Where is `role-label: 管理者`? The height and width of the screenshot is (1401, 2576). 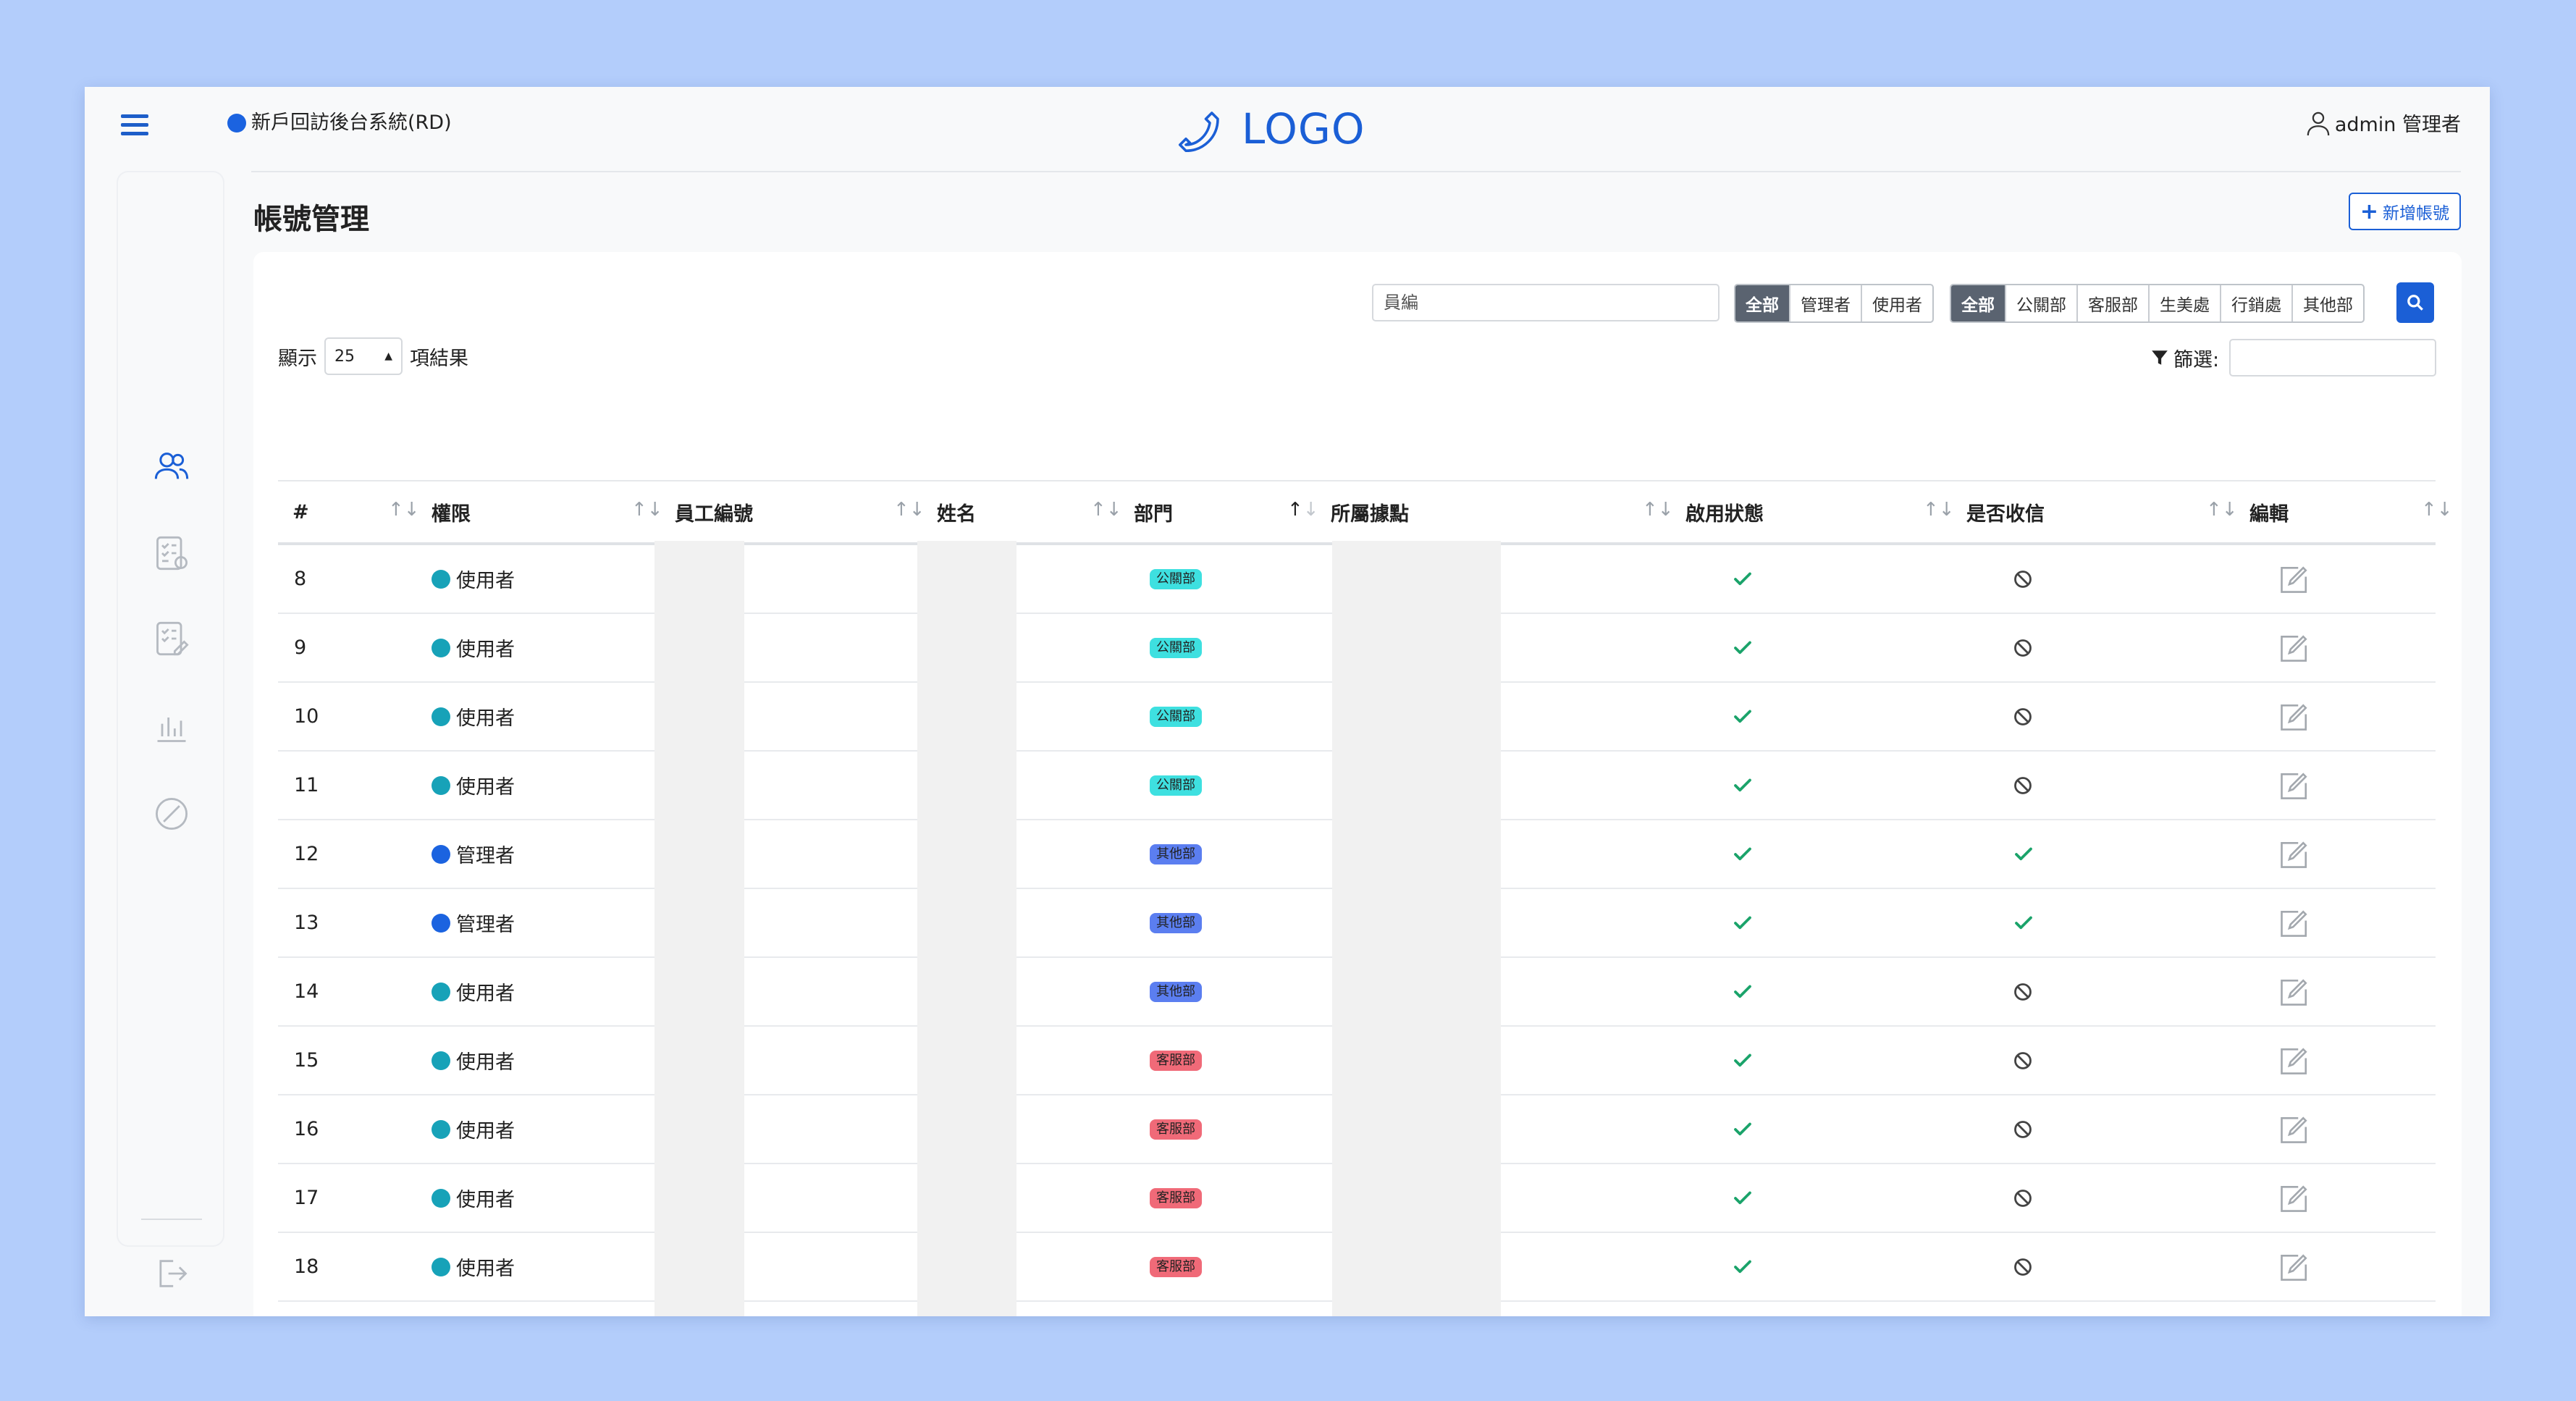 role-label: 管理者 is located at coordinates (485, 925).